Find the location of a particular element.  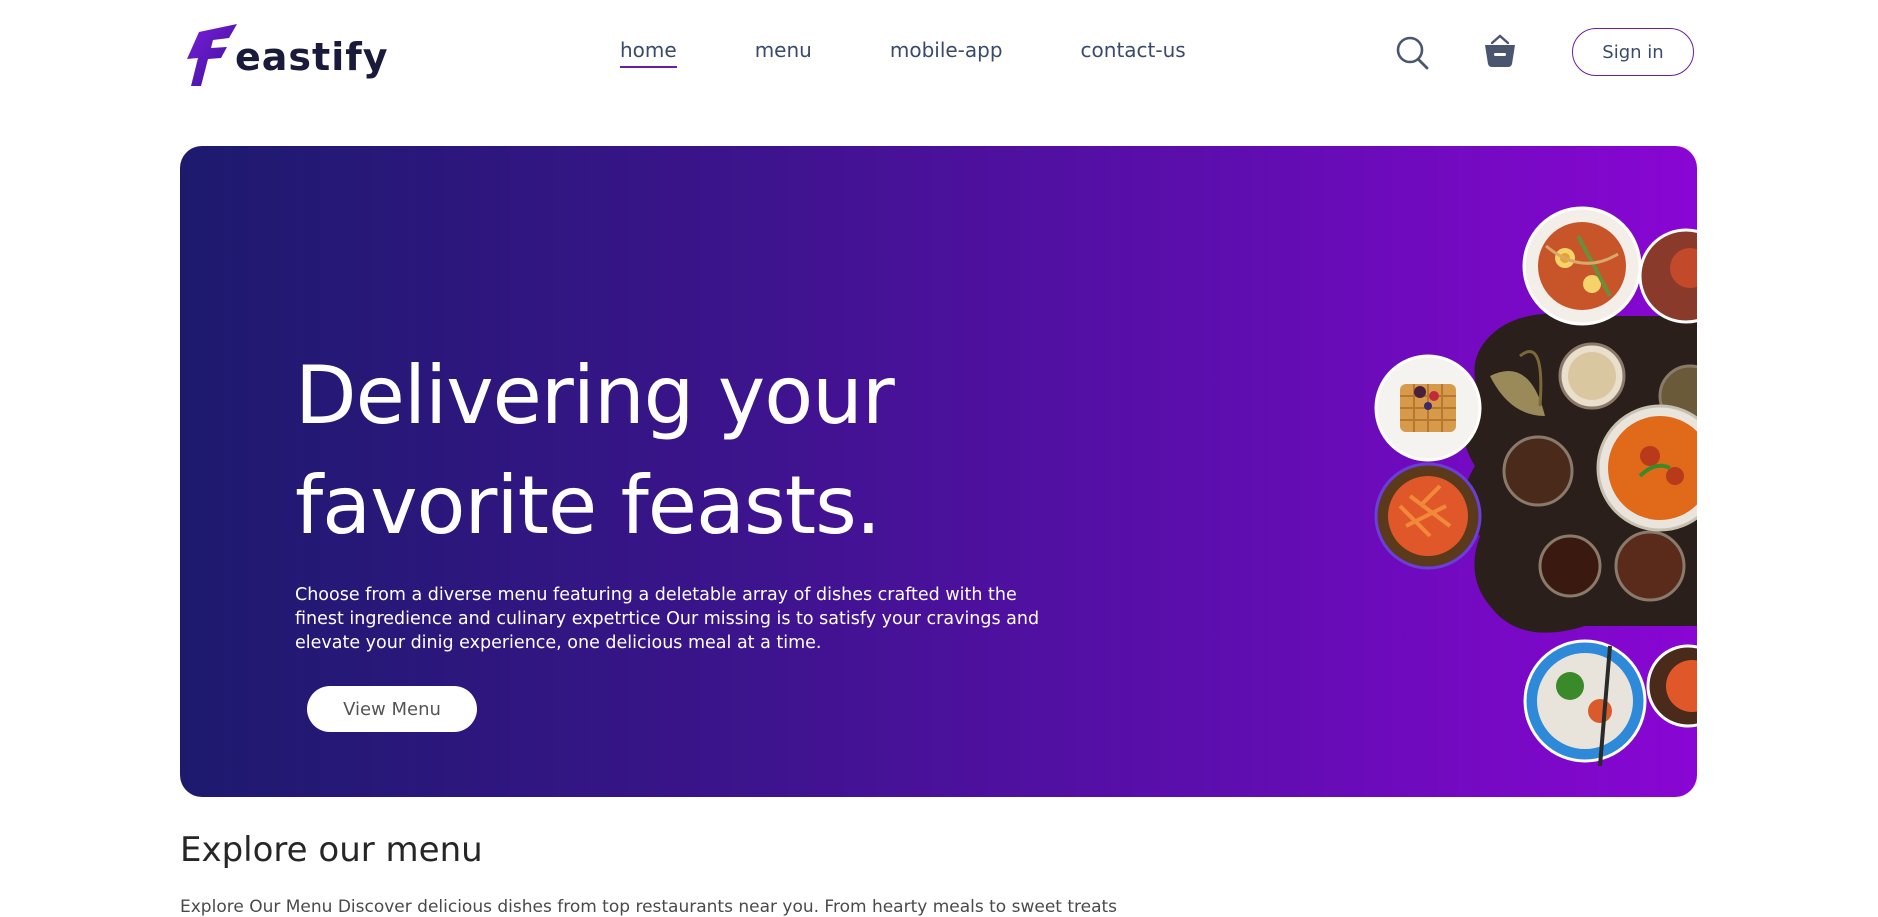

nav-item-contact-us: contact-us is located at coordinates (1133, 53).